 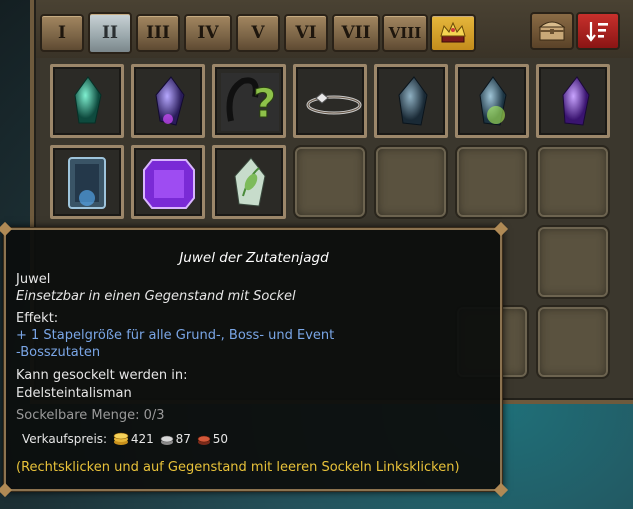 I want to click on gold-coin-icon, so click(x=121, y=438).